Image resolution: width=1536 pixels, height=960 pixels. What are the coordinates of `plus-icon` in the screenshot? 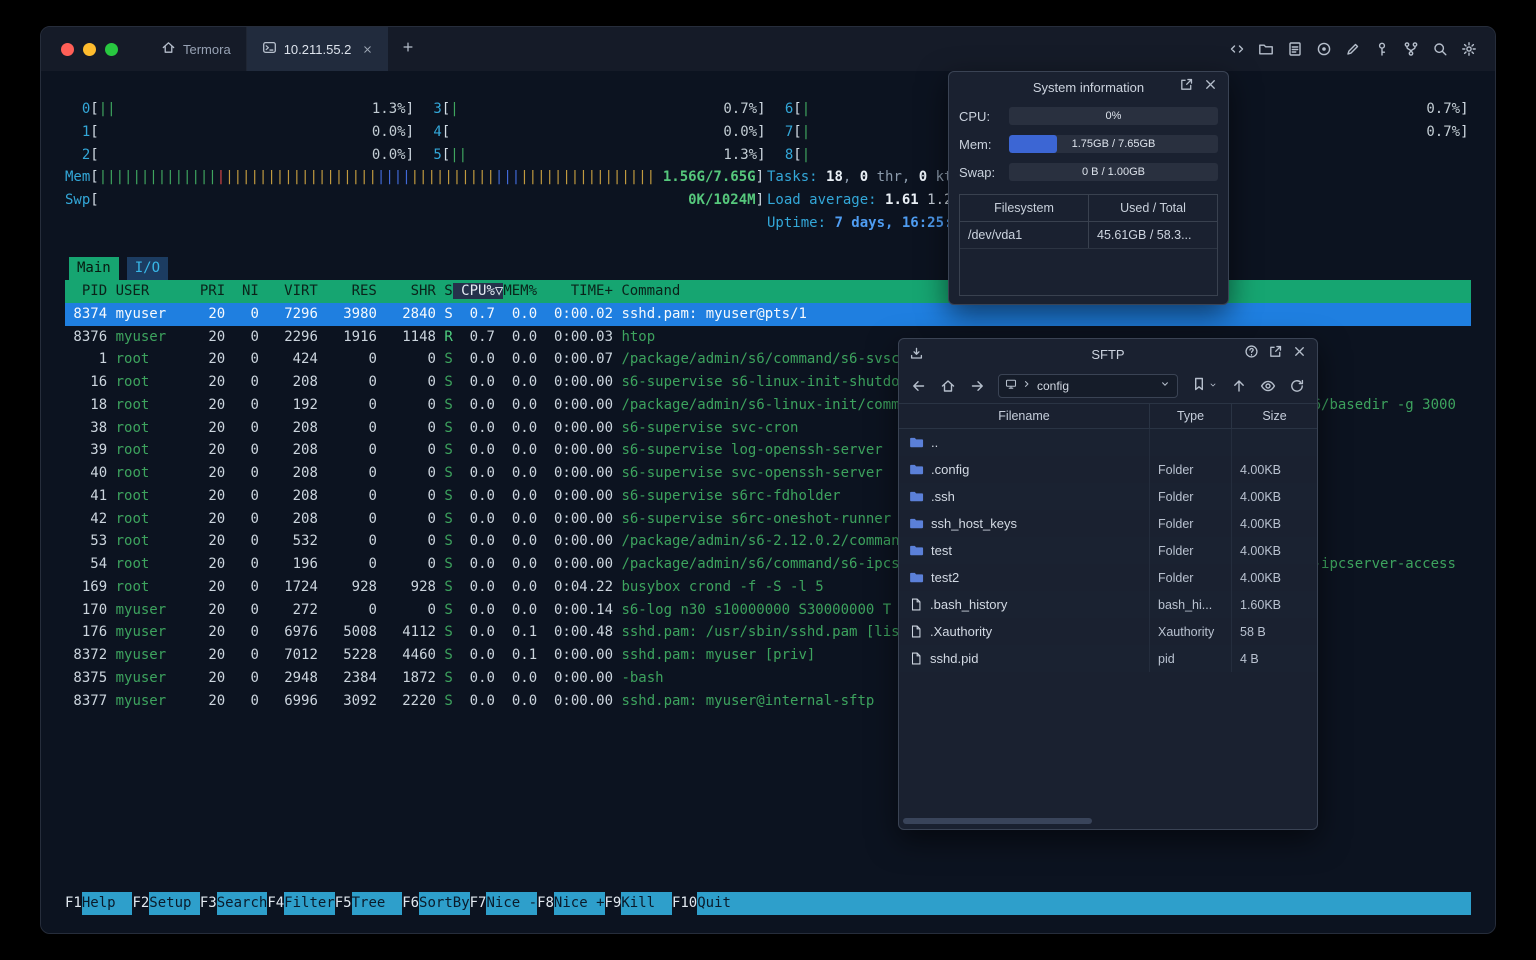 It's located at (408, 49).